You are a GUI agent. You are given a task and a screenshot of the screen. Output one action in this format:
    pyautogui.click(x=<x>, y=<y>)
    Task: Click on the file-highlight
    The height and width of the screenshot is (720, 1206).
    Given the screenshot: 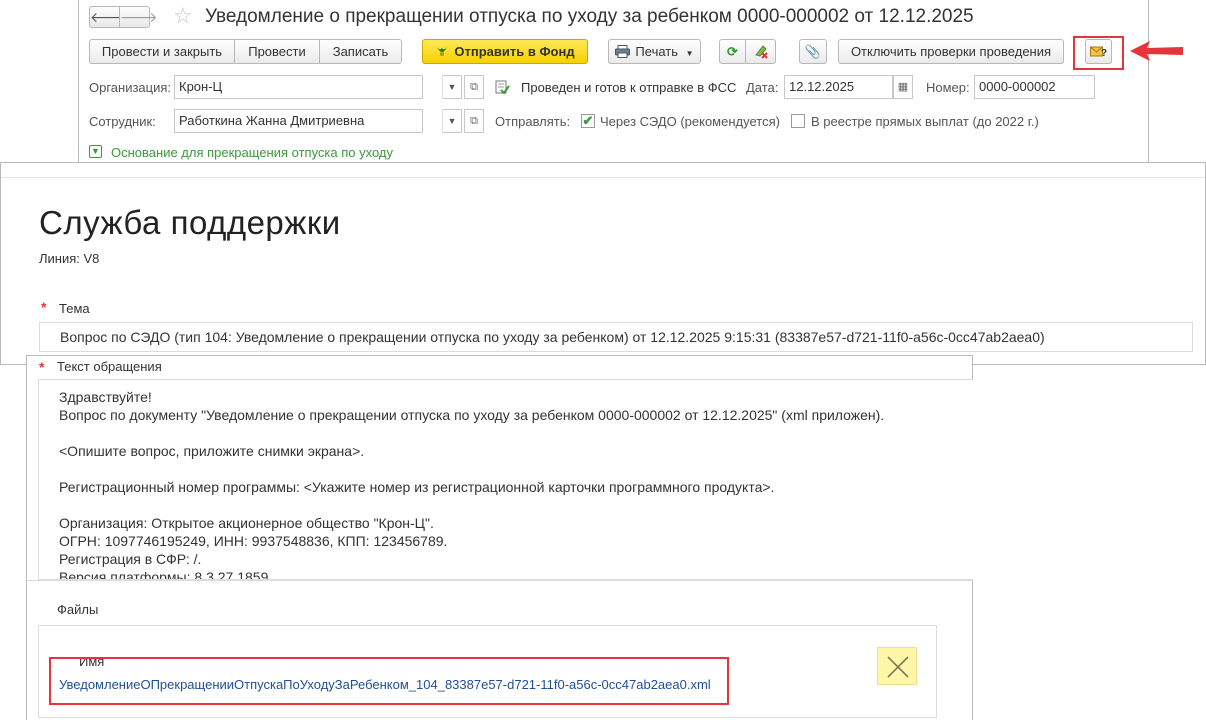 What is the action you would take?
    pyautogui.click(x=389, y=681)
    